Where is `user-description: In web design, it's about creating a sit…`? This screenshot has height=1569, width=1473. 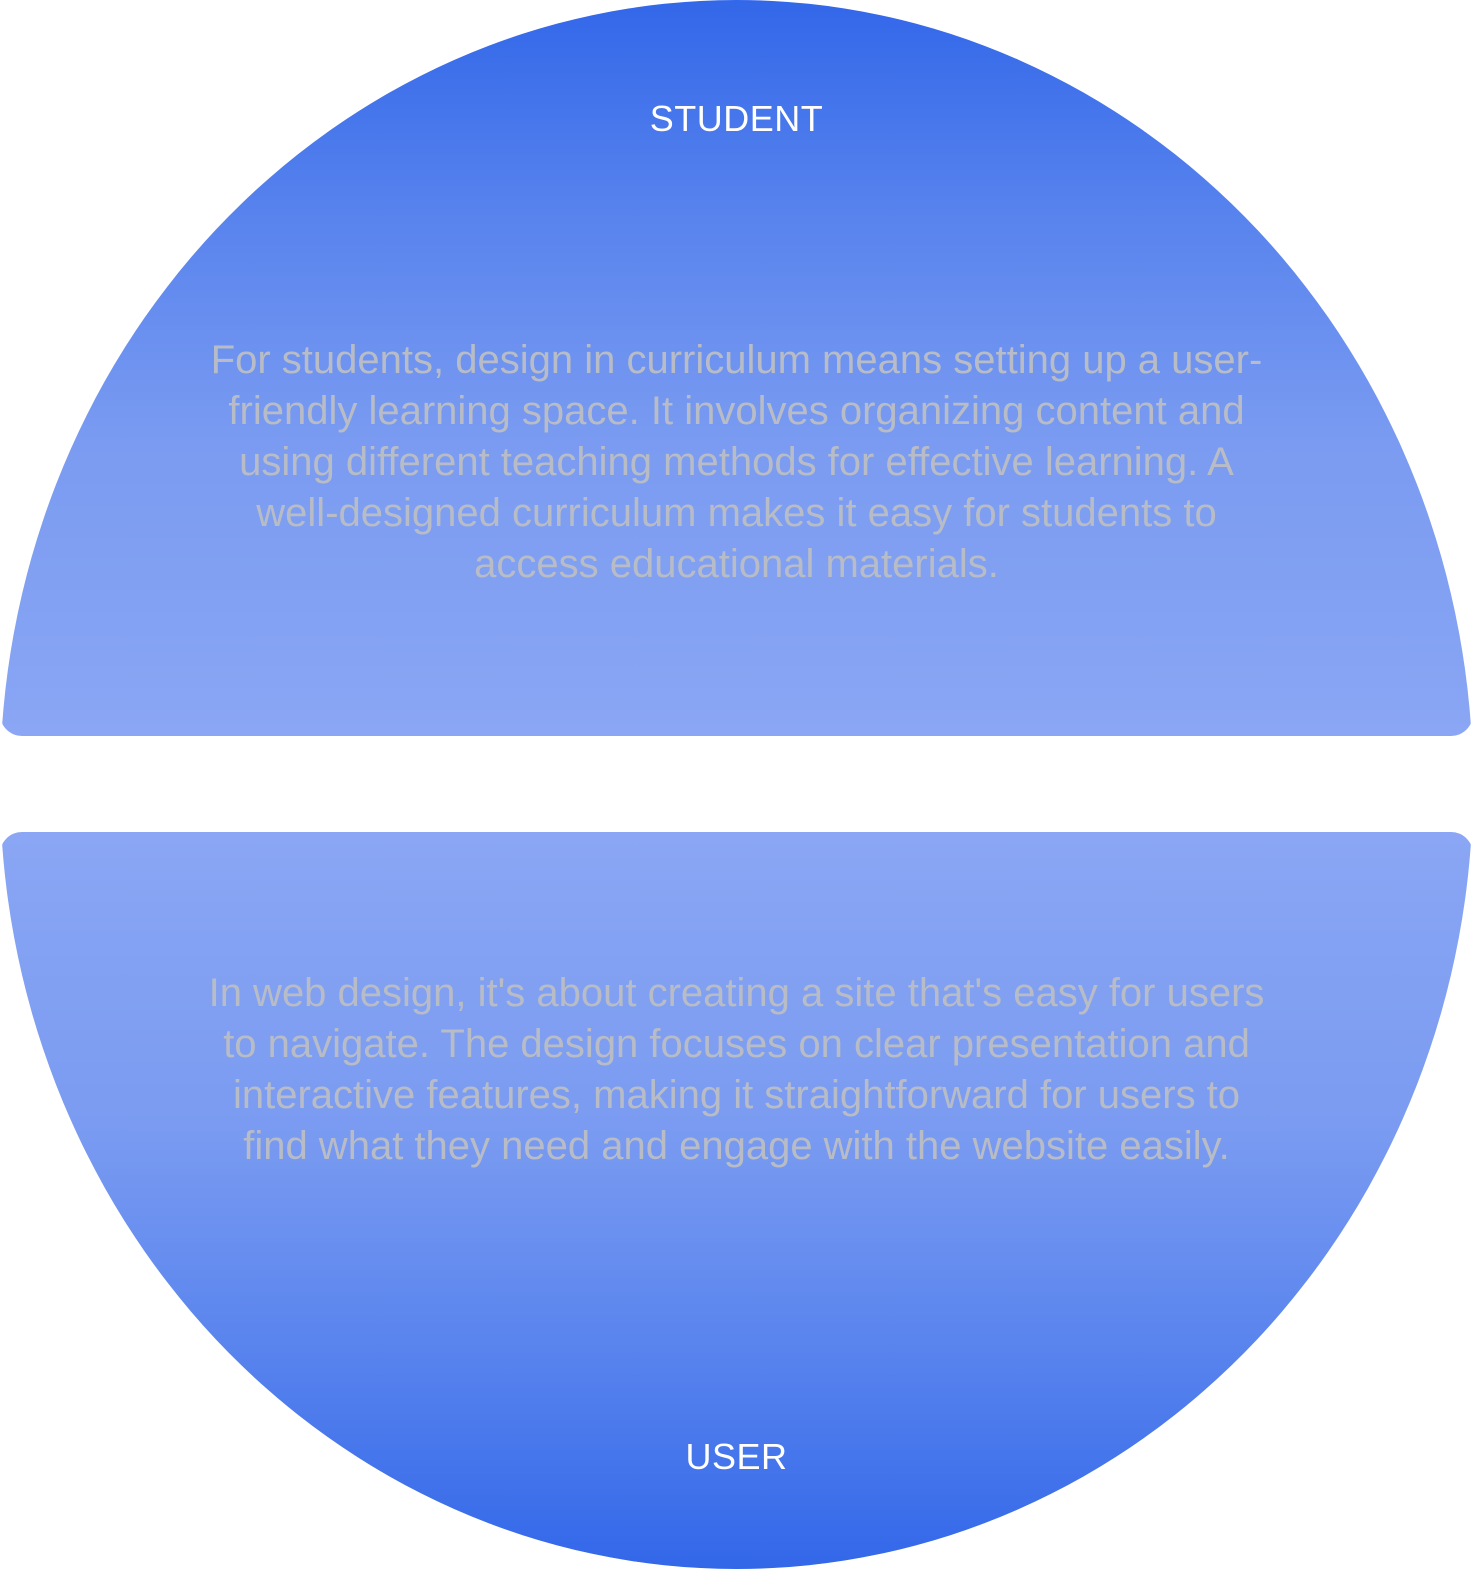
user-description: In web design, it's about creating a sit… is located at coordinates (736, 1069).